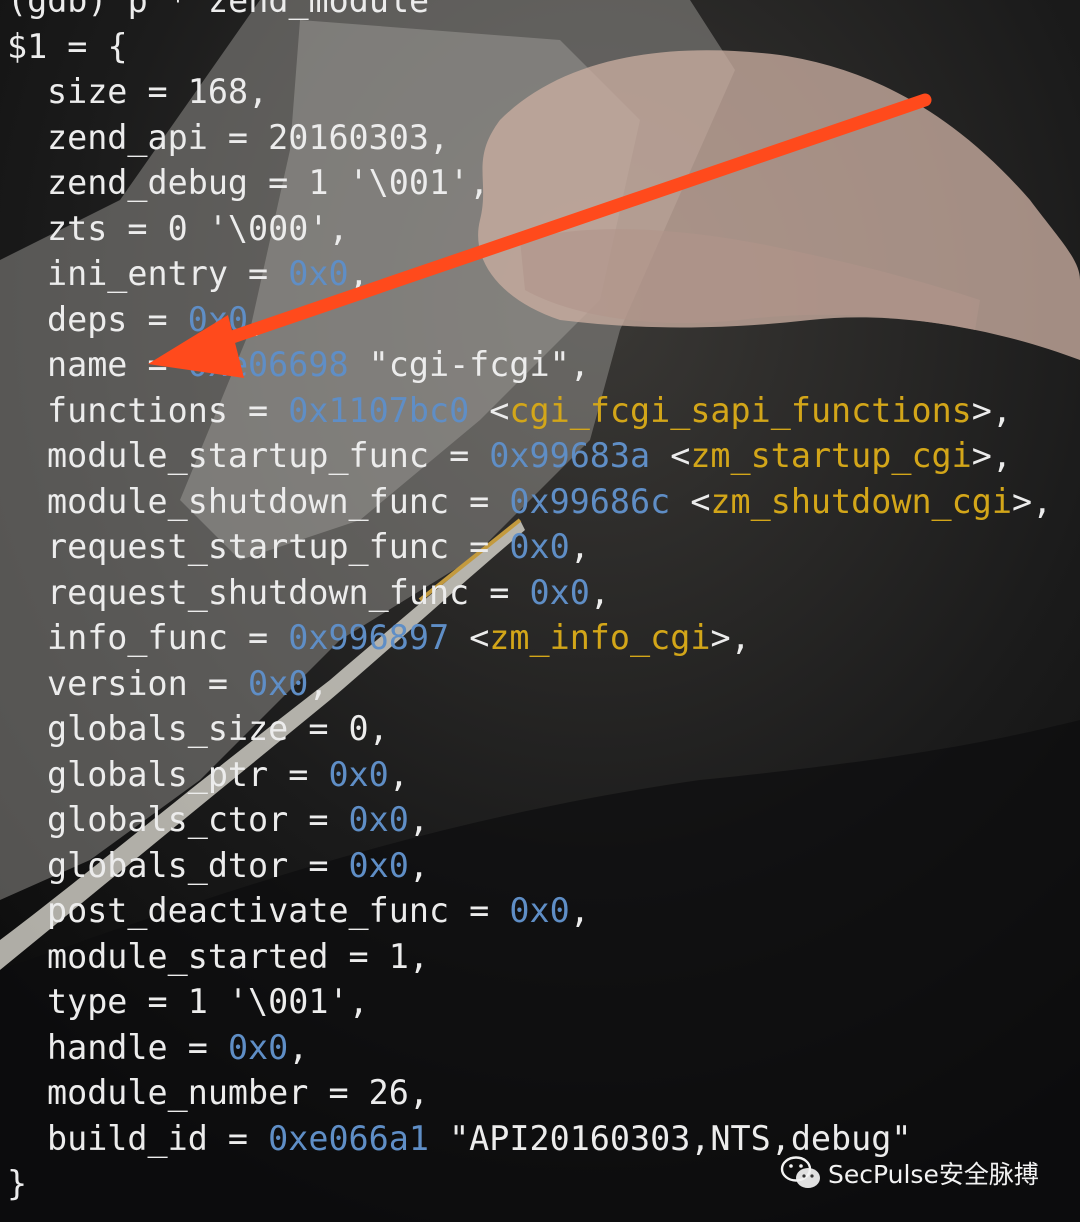 The image size is (1080, 1222). What do you see at coordinates (348, 1138) in the screenshot?
I see `field-address: 0xe066a1` at bounding box center [348, 1138].